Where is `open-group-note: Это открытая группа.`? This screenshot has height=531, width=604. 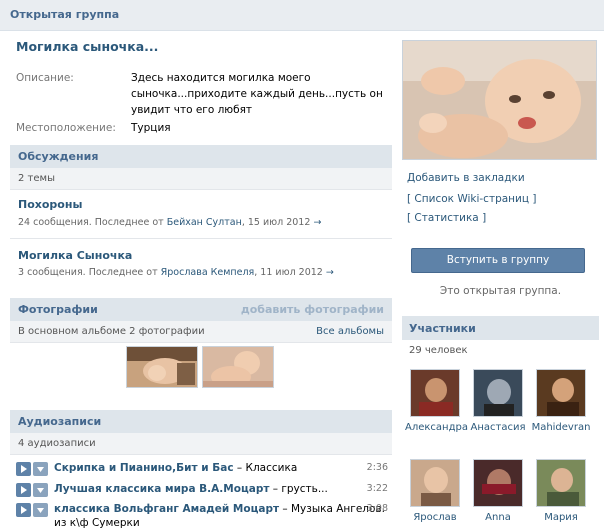 open-group-note: Это открытая группа. is located at coordinates (500, 291).